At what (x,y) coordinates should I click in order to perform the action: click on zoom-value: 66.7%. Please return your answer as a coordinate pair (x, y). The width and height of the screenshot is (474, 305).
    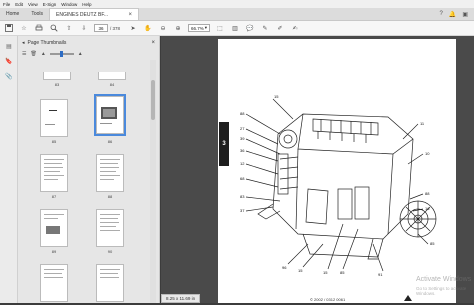
    Looking at the image, I should click on (197, 28).